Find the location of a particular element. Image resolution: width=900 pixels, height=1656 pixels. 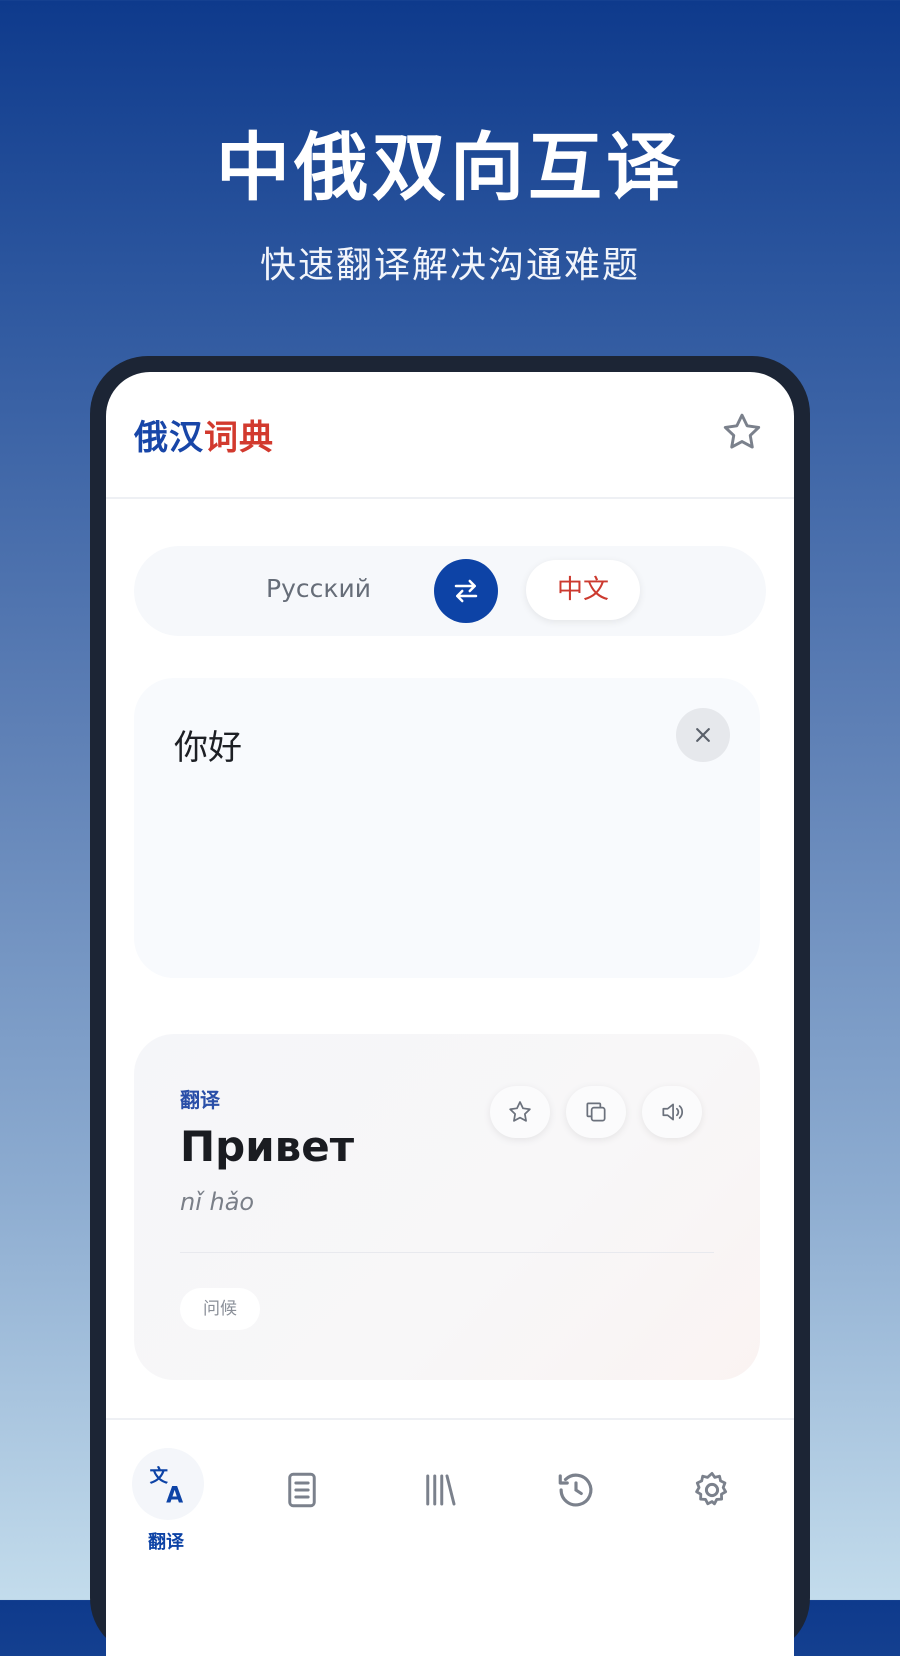

favorite-button is located at coordinates (520, 1112).